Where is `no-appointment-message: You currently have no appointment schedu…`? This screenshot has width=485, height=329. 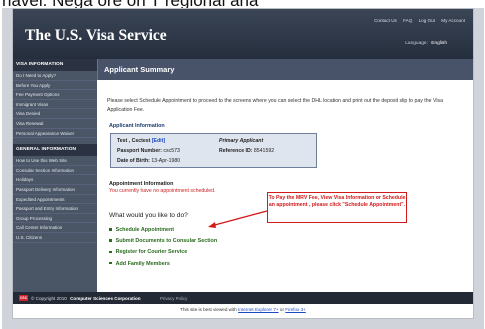 no-appointment-message: You currently have no appointment schedu… is located at coordinates (162, 191).